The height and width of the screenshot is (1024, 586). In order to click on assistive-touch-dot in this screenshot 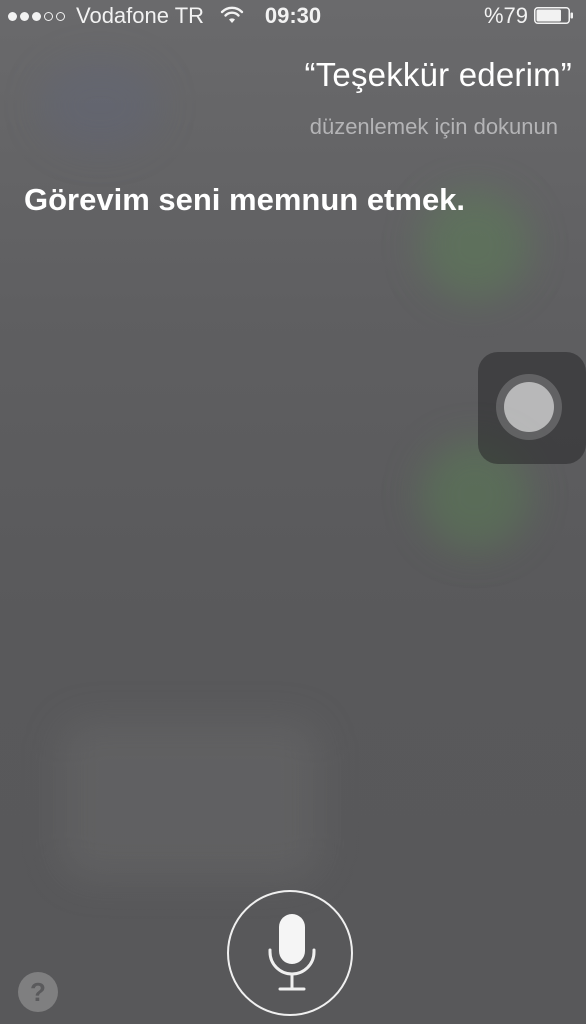, I will do `click(529, 407)`.